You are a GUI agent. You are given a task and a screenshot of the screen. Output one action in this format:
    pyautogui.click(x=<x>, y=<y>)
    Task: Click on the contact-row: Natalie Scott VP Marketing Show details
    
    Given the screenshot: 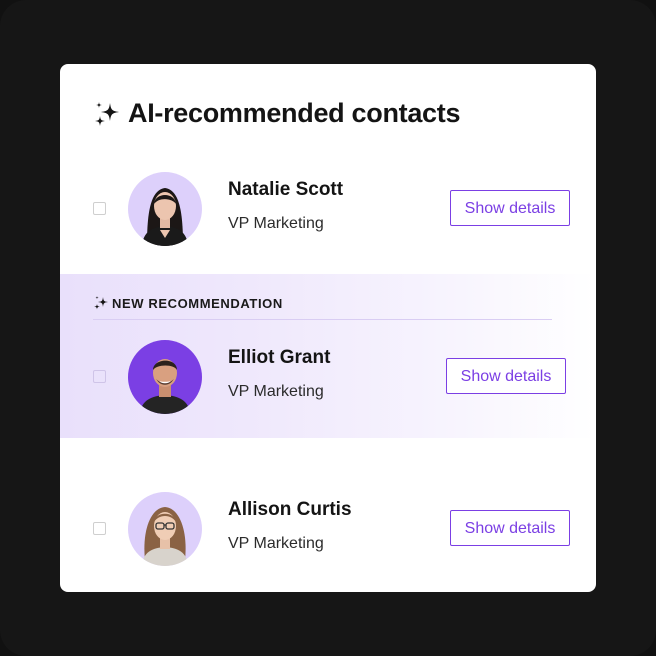 What is the action you would take?
    pyautogui.click(x=328, y=210)
    